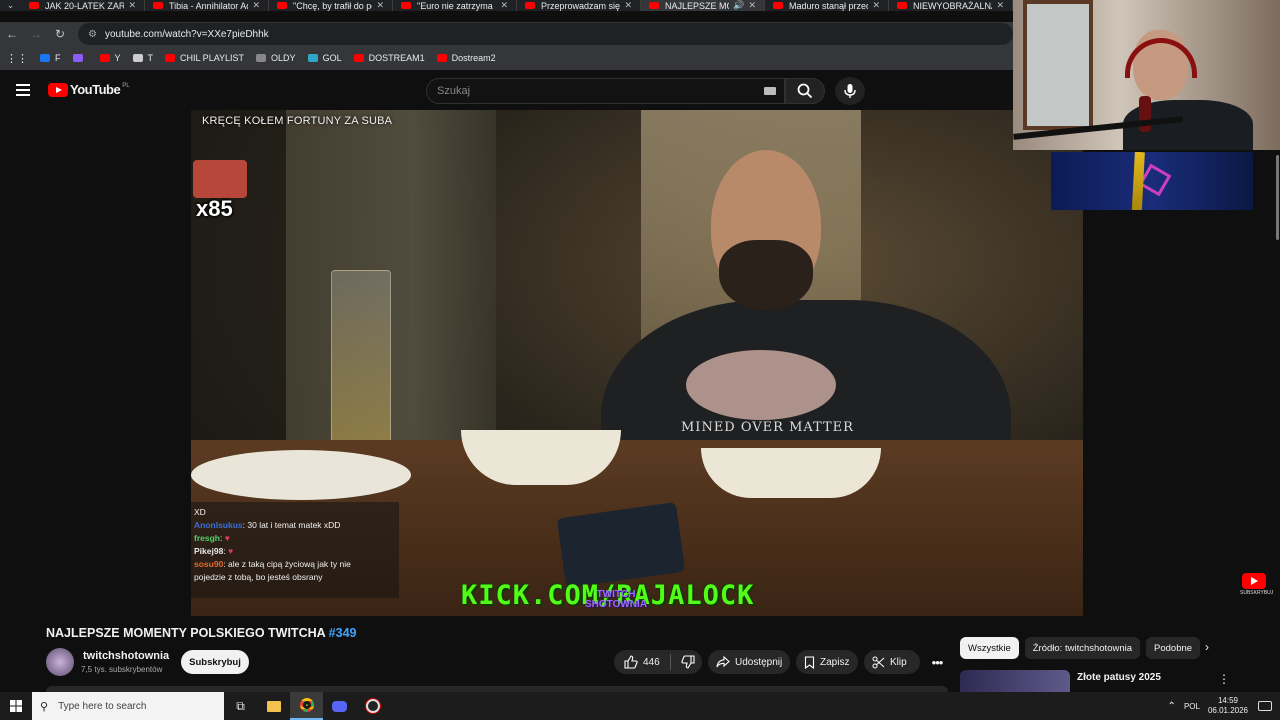 This screenshot has height=720, width=1280. I want to click on bookmark-item: Dostream2, so click(466, 58).